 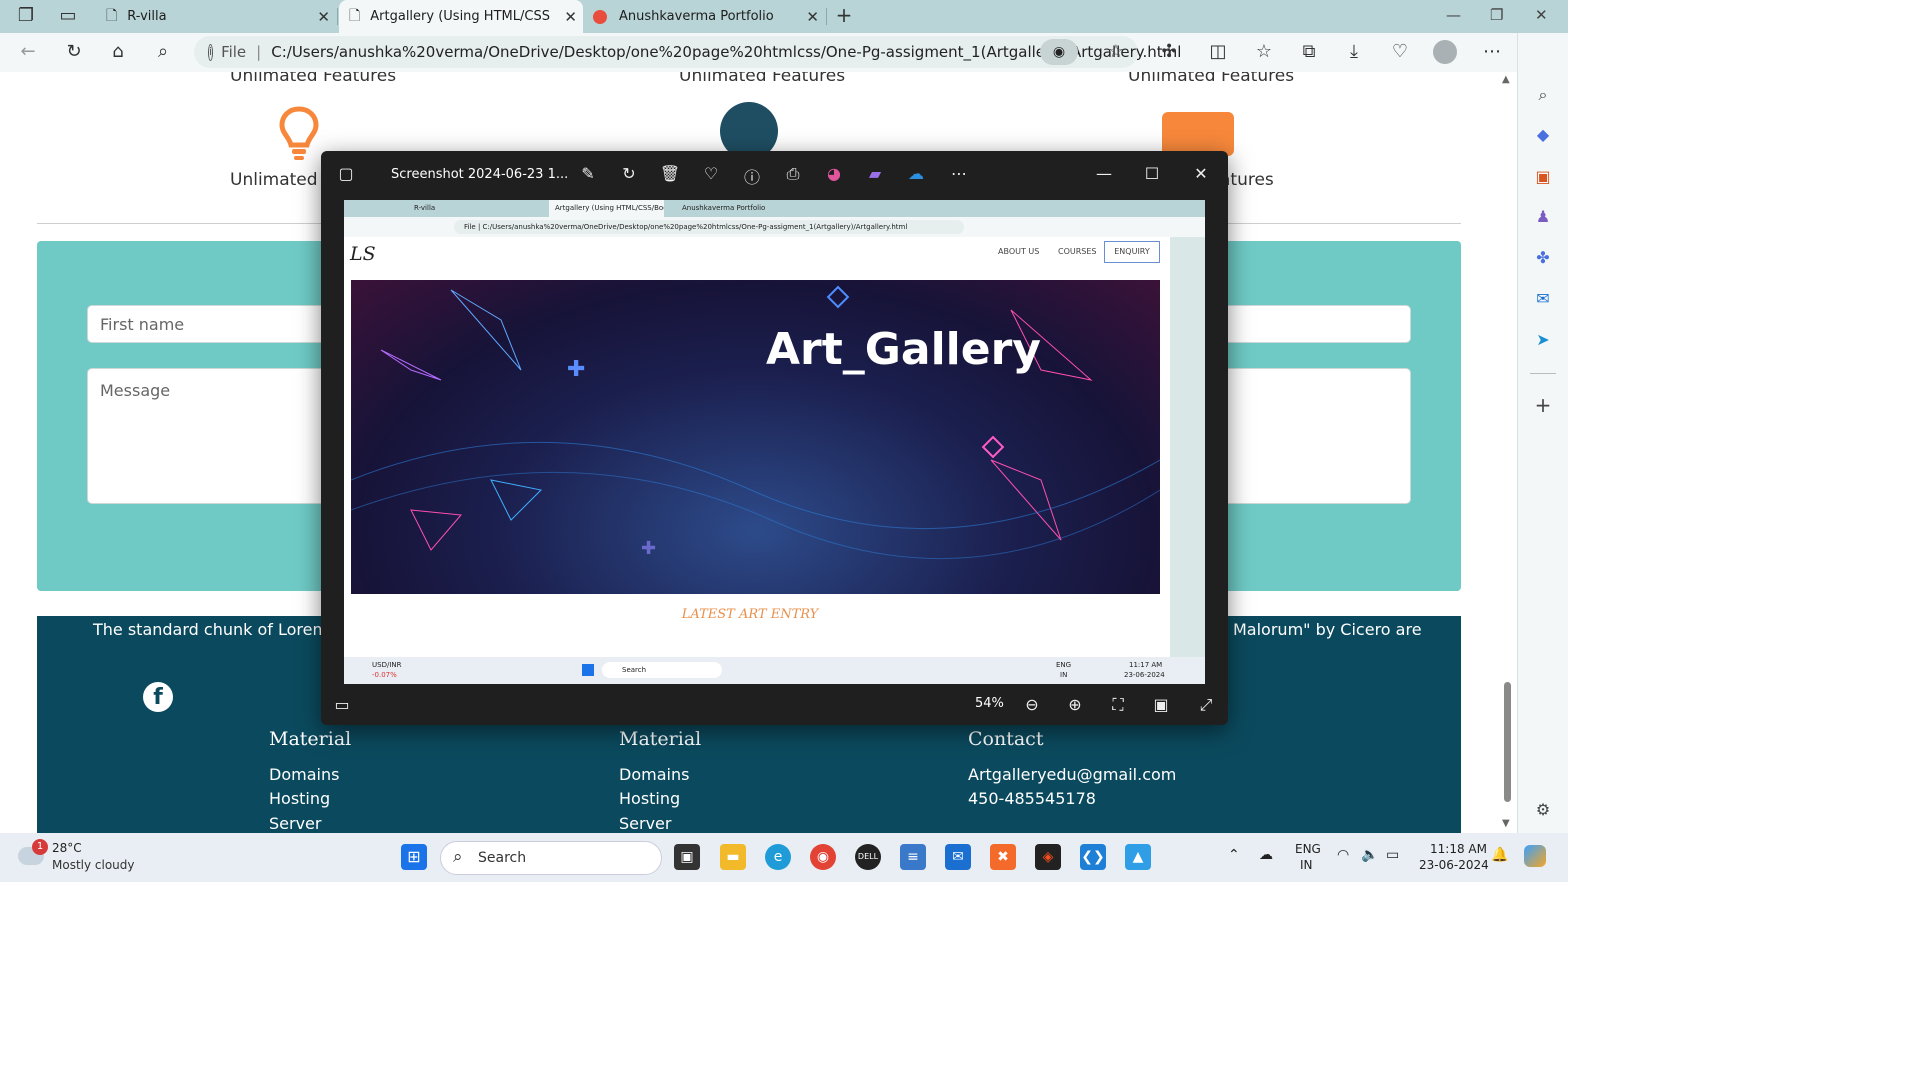 What do you see at coordinates (1206, 705) in the screenshot?
I see `fullscreen-icon: ⤢` at bounding box center [1206, 705].